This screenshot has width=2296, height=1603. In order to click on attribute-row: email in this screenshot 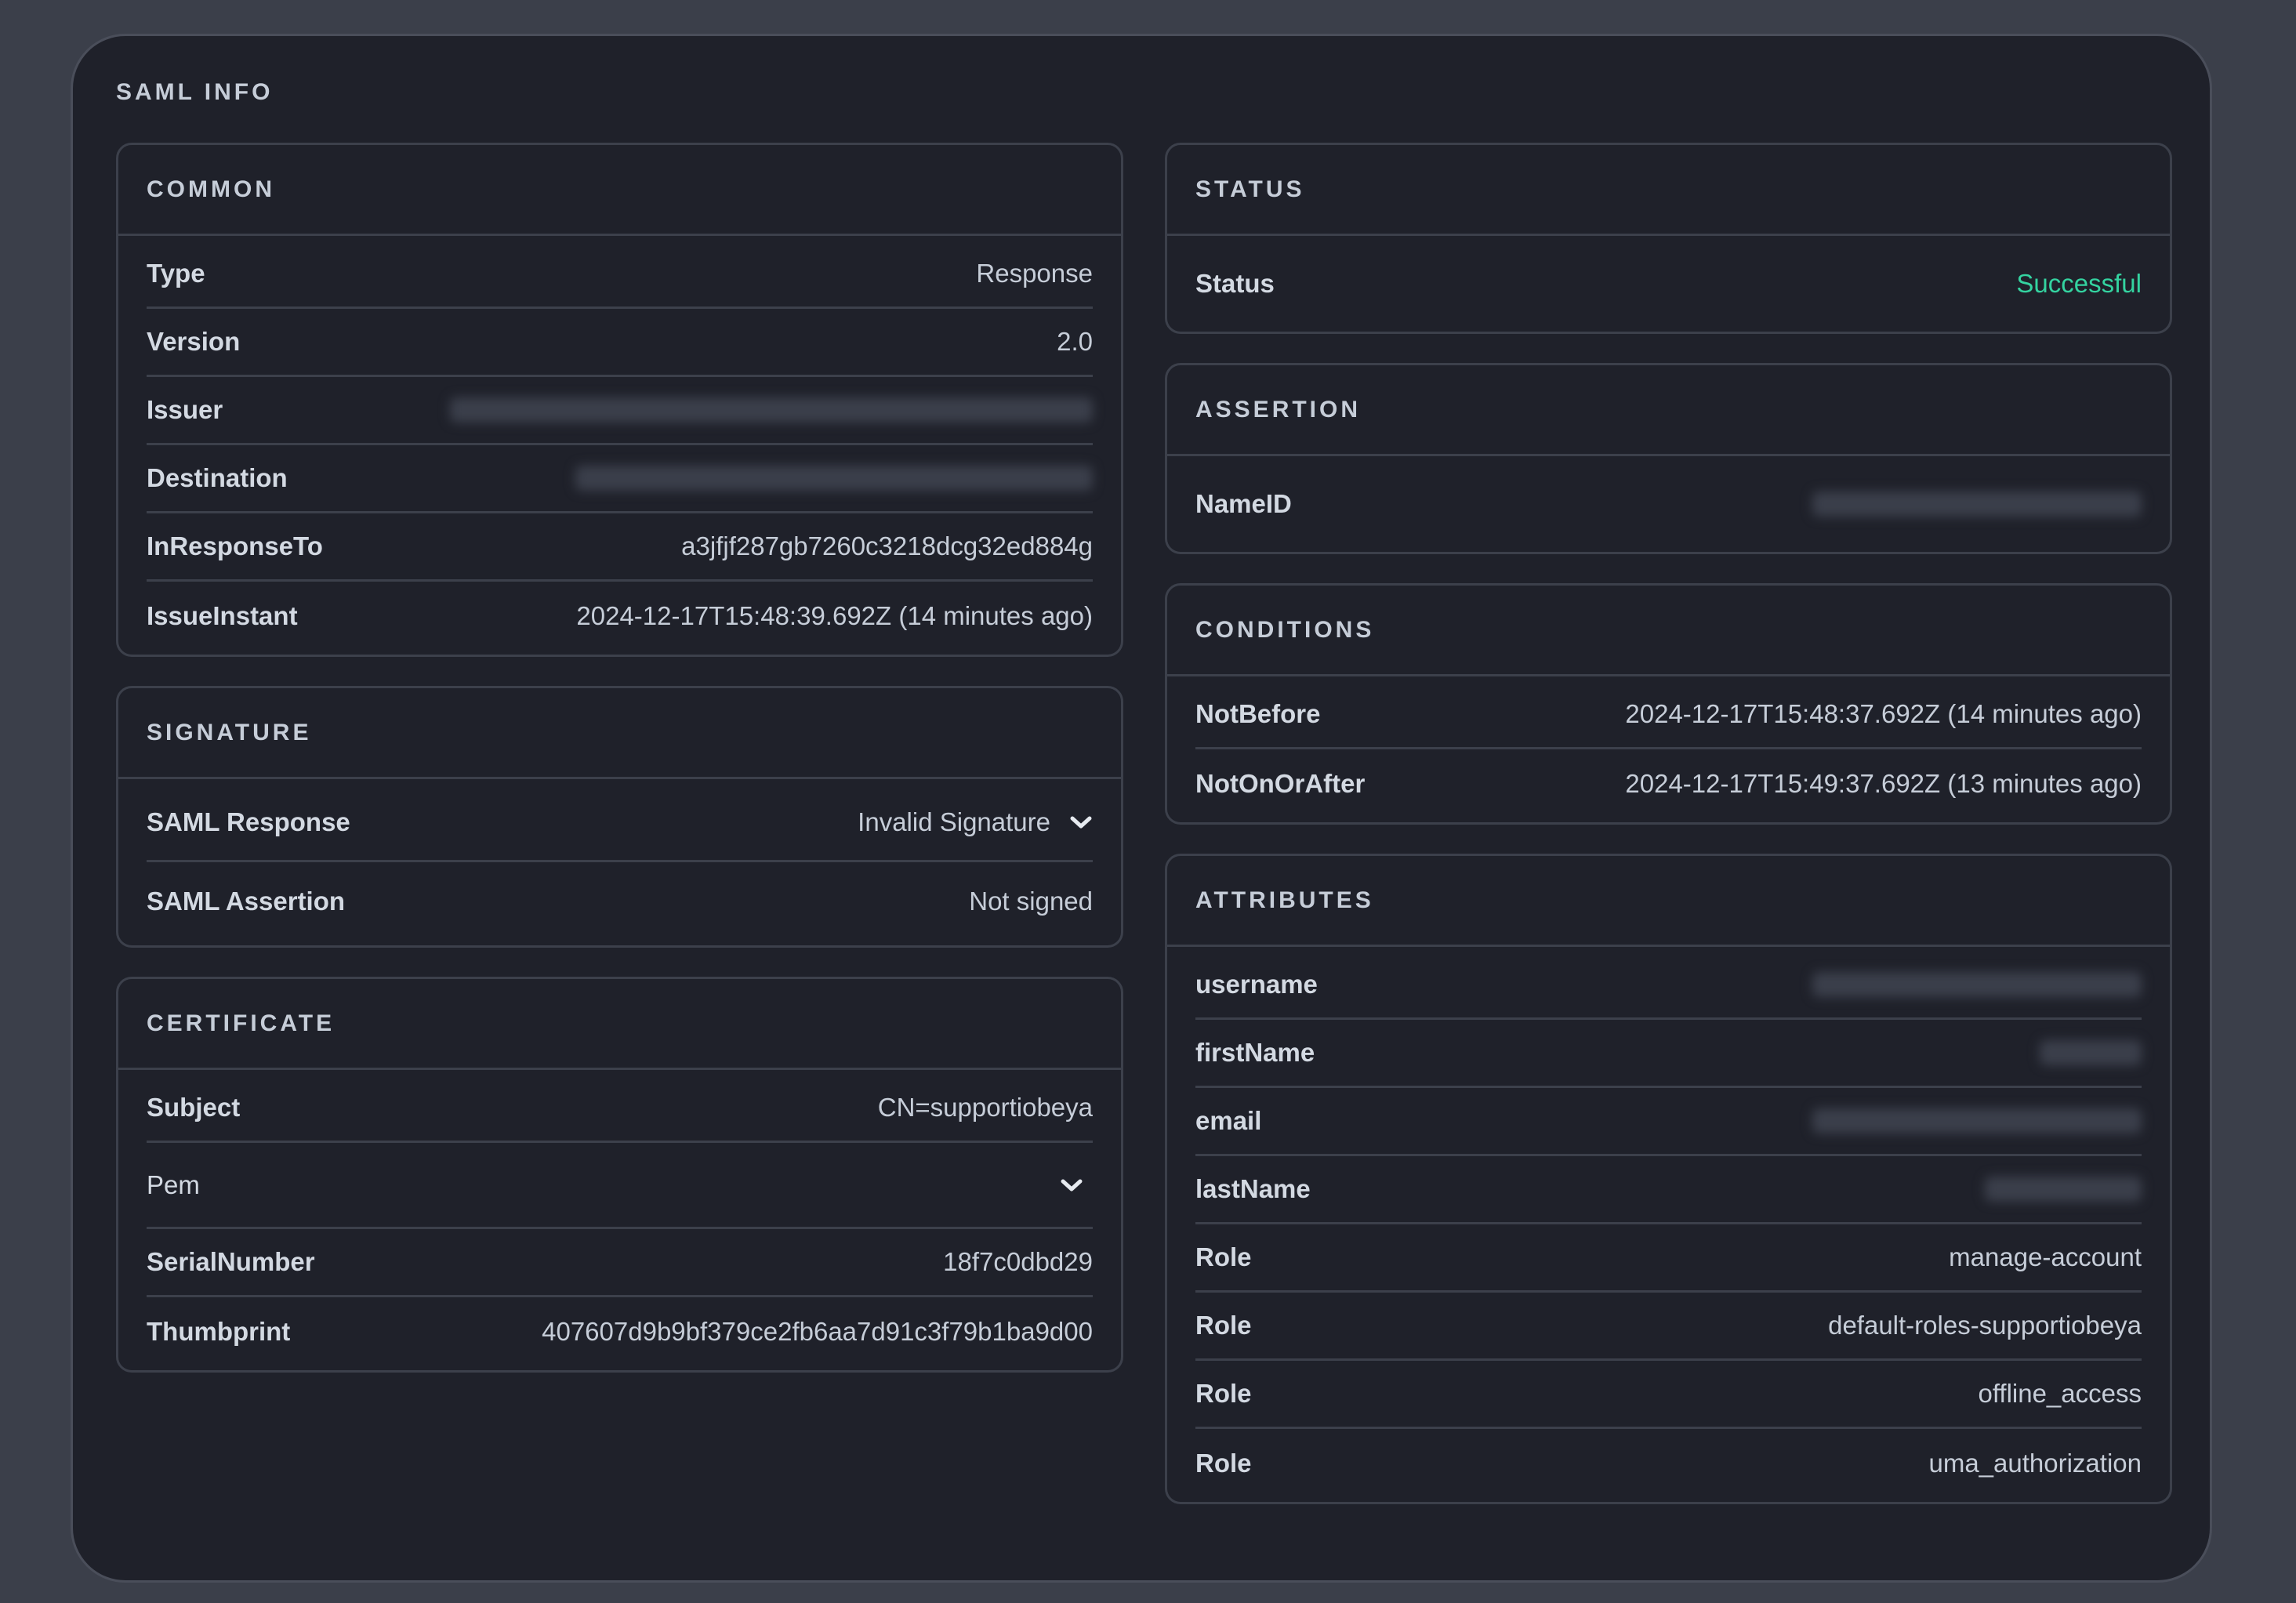, I will do `click(1668, 1122)`.